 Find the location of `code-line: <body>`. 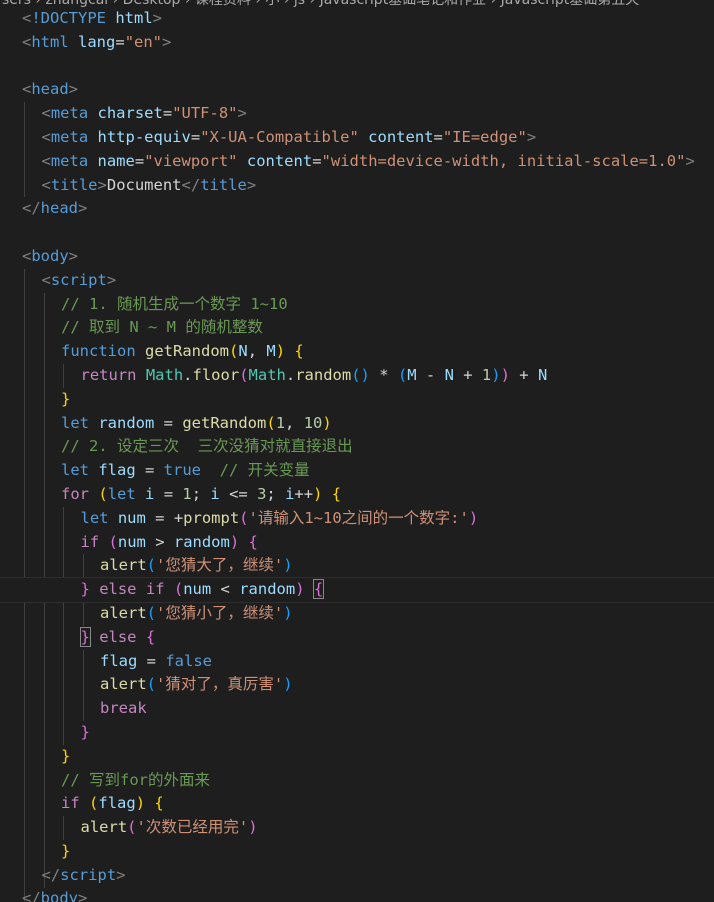

code-line: <body> is located at coordinates (357, 257).